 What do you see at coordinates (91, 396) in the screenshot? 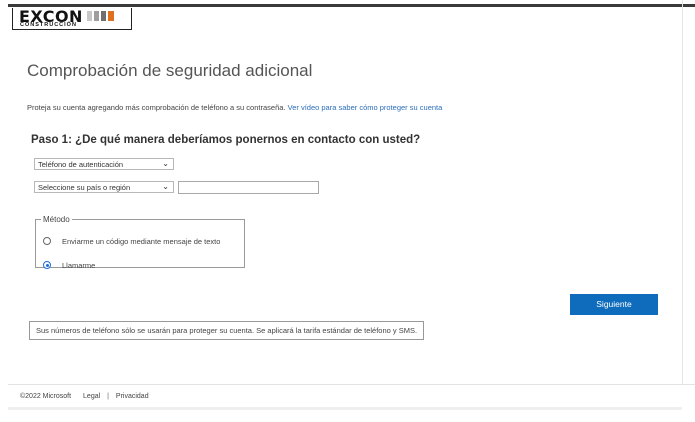
I see `legal-link: Legal` at bounding box center [91, 396].